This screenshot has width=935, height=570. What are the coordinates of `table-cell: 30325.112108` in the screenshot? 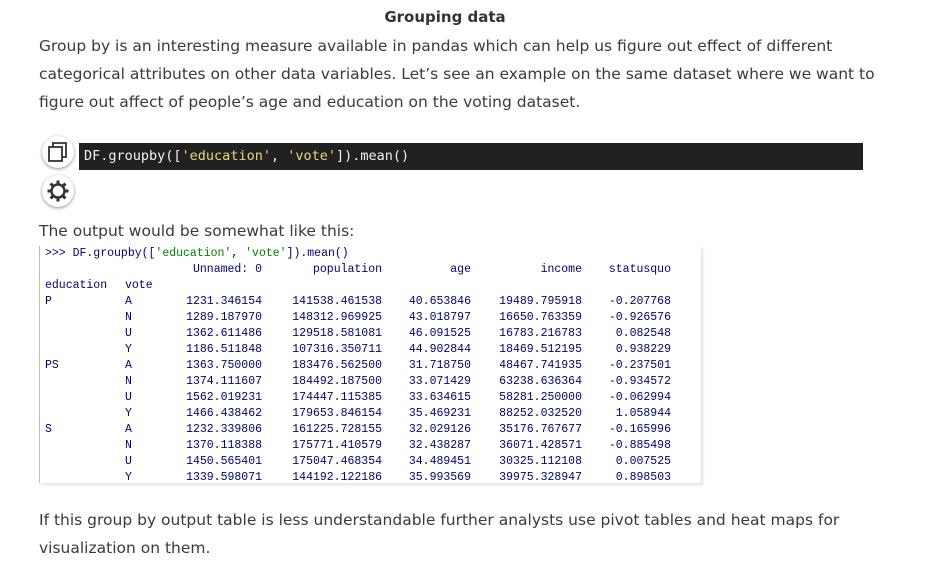 It's located at (540, 461).